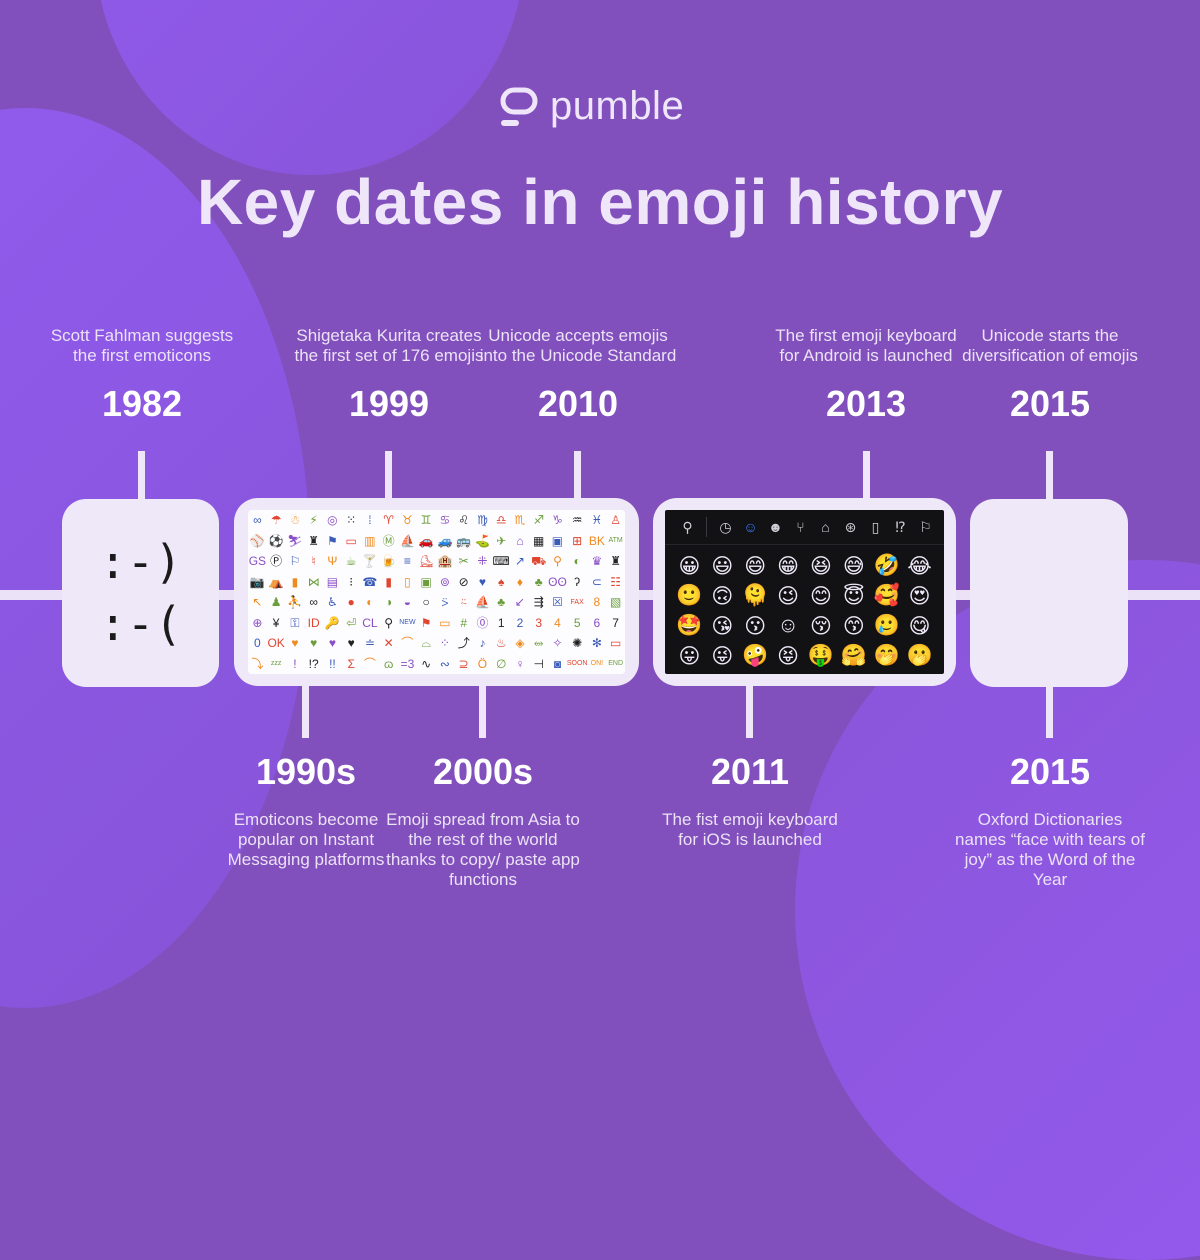 The width and height of the screenshot is (1200, 1260). Describe the element at coordinates (787, 626) in the screenshot. I see `keyboard-emoji: ☺` at that location.